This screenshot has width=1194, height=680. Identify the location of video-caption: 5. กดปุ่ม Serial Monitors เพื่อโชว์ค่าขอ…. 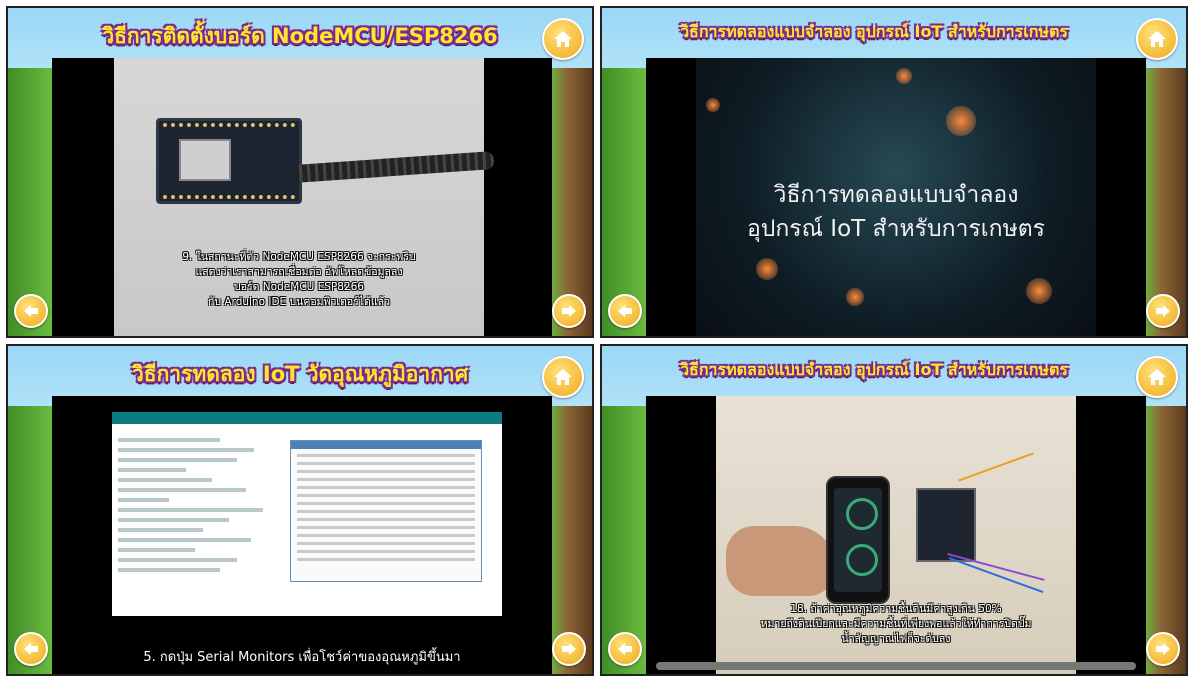
(302, 657).